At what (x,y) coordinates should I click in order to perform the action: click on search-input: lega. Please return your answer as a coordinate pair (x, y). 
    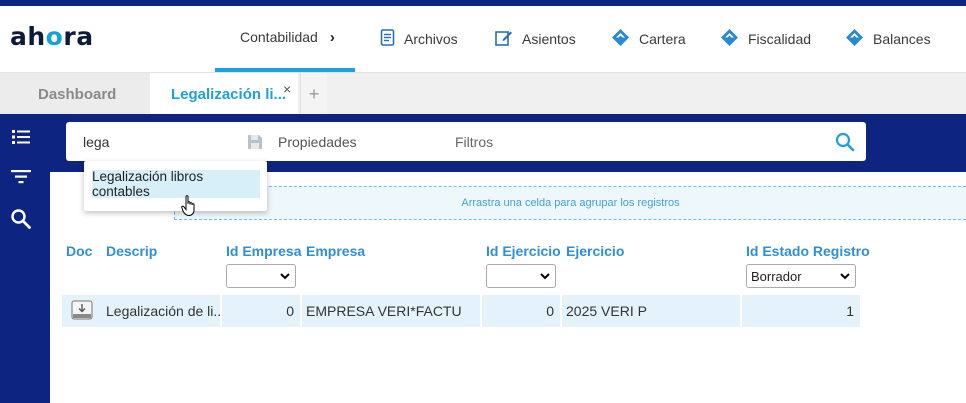
    Looking at the image, I should click on (96, 142).